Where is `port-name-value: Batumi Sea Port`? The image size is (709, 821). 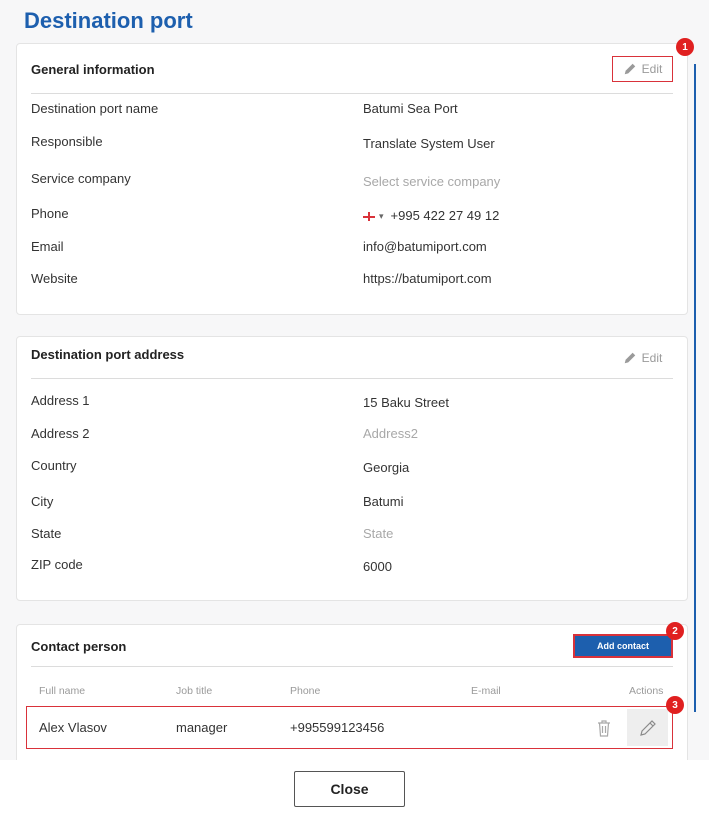
port-name-value: Batumi Sea Port is located at coordinates (410, 108).